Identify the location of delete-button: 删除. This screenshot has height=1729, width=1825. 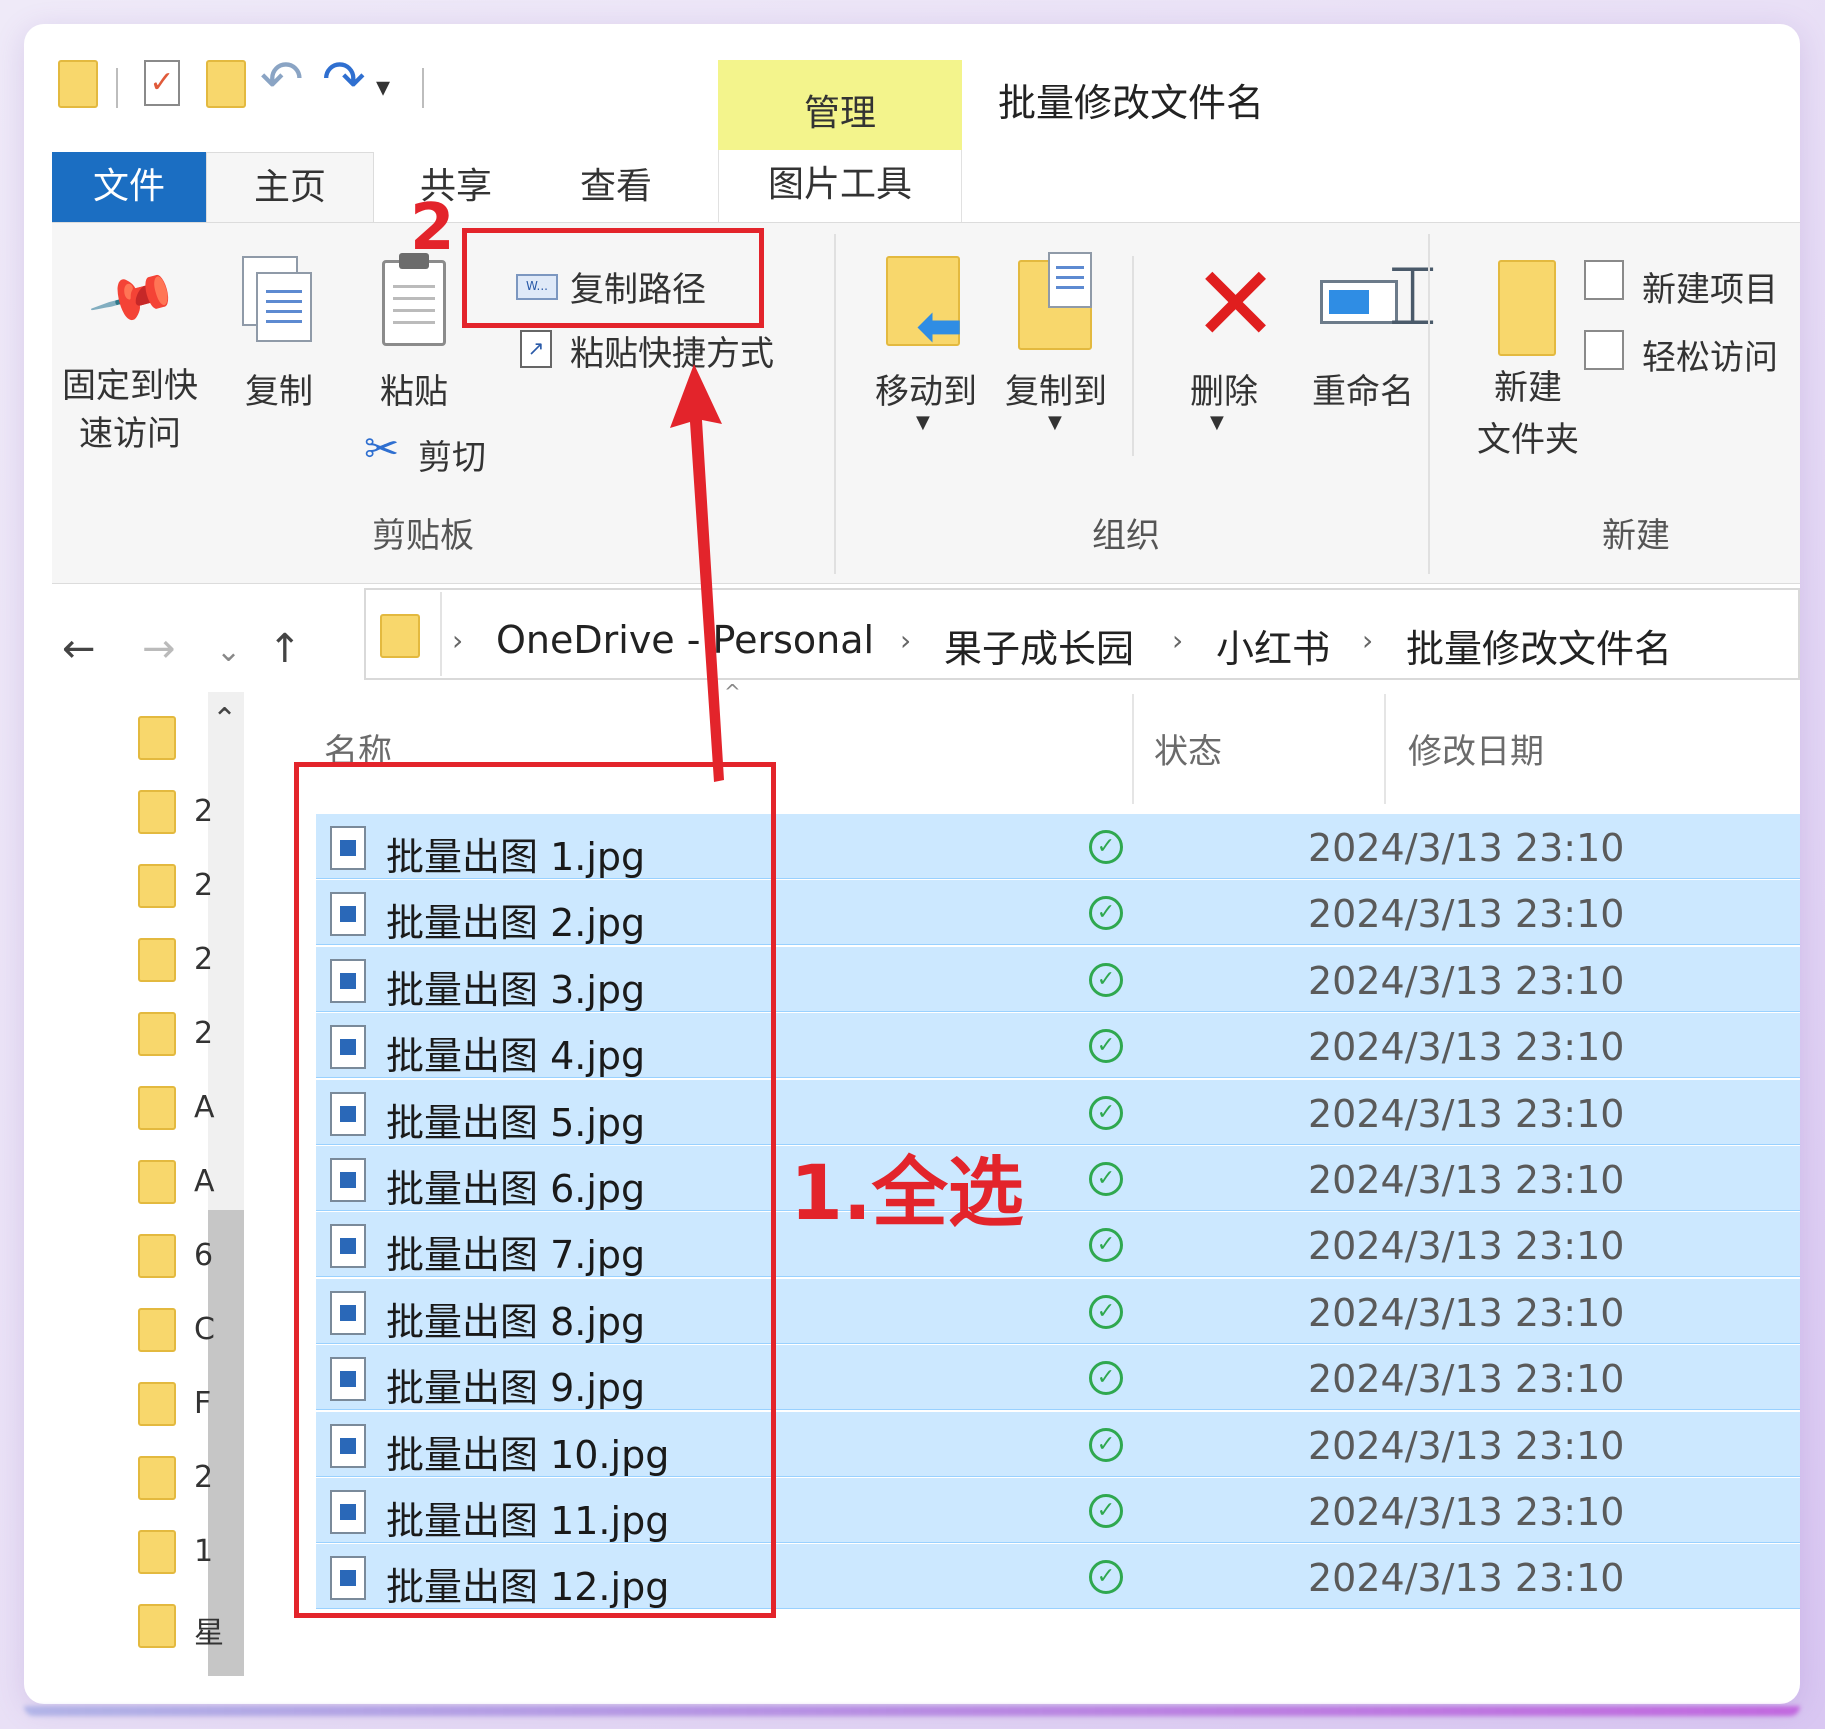
(1224, 388).